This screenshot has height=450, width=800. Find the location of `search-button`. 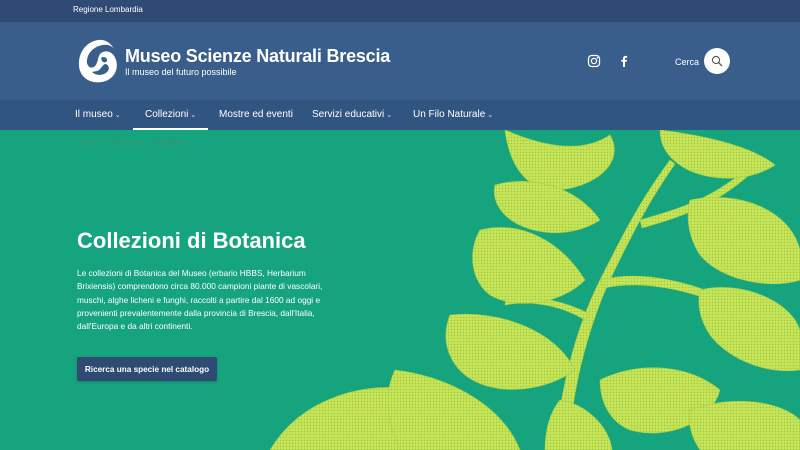

search-button is located at coordinates (717, 61).